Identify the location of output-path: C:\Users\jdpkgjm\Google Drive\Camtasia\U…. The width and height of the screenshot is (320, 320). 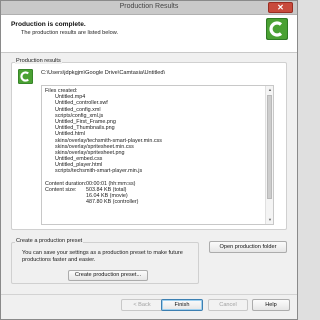
(103, 73).